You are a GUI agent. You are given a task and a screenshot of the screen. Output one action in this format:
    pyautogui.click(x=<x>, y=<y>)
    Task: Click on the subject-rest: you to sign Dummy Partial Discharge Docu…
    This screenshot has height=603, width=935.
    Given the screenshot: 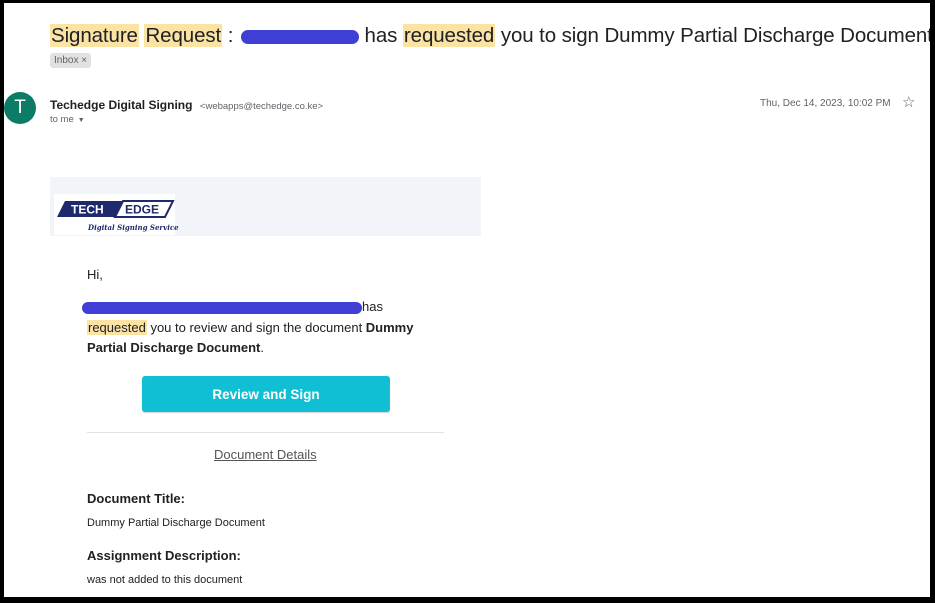 What is the action you would take?
    pyautogui.click(x=715, y=35)
    